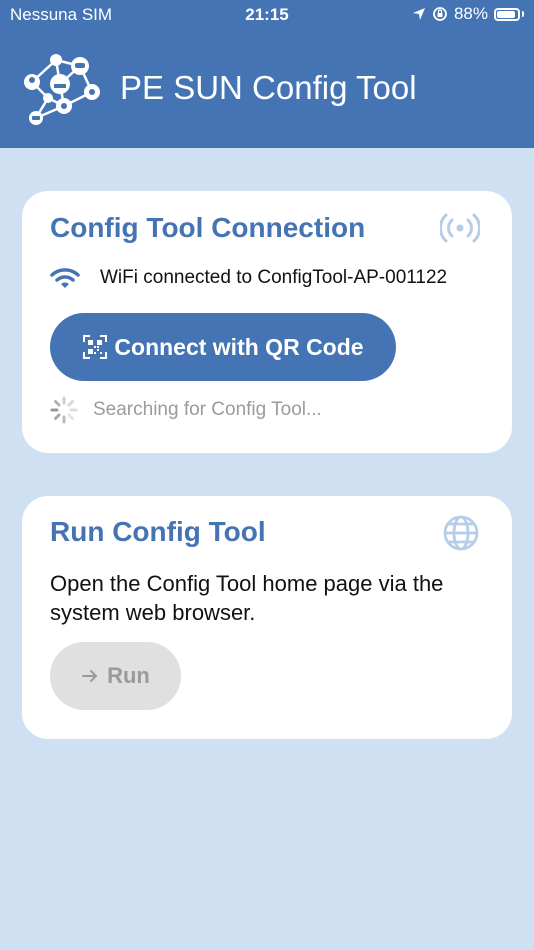 This screenshot has width=534, height=950. Describe the element at coordinates (90, 676) in the screenshot. I see `arrow-right-icon` at that location.